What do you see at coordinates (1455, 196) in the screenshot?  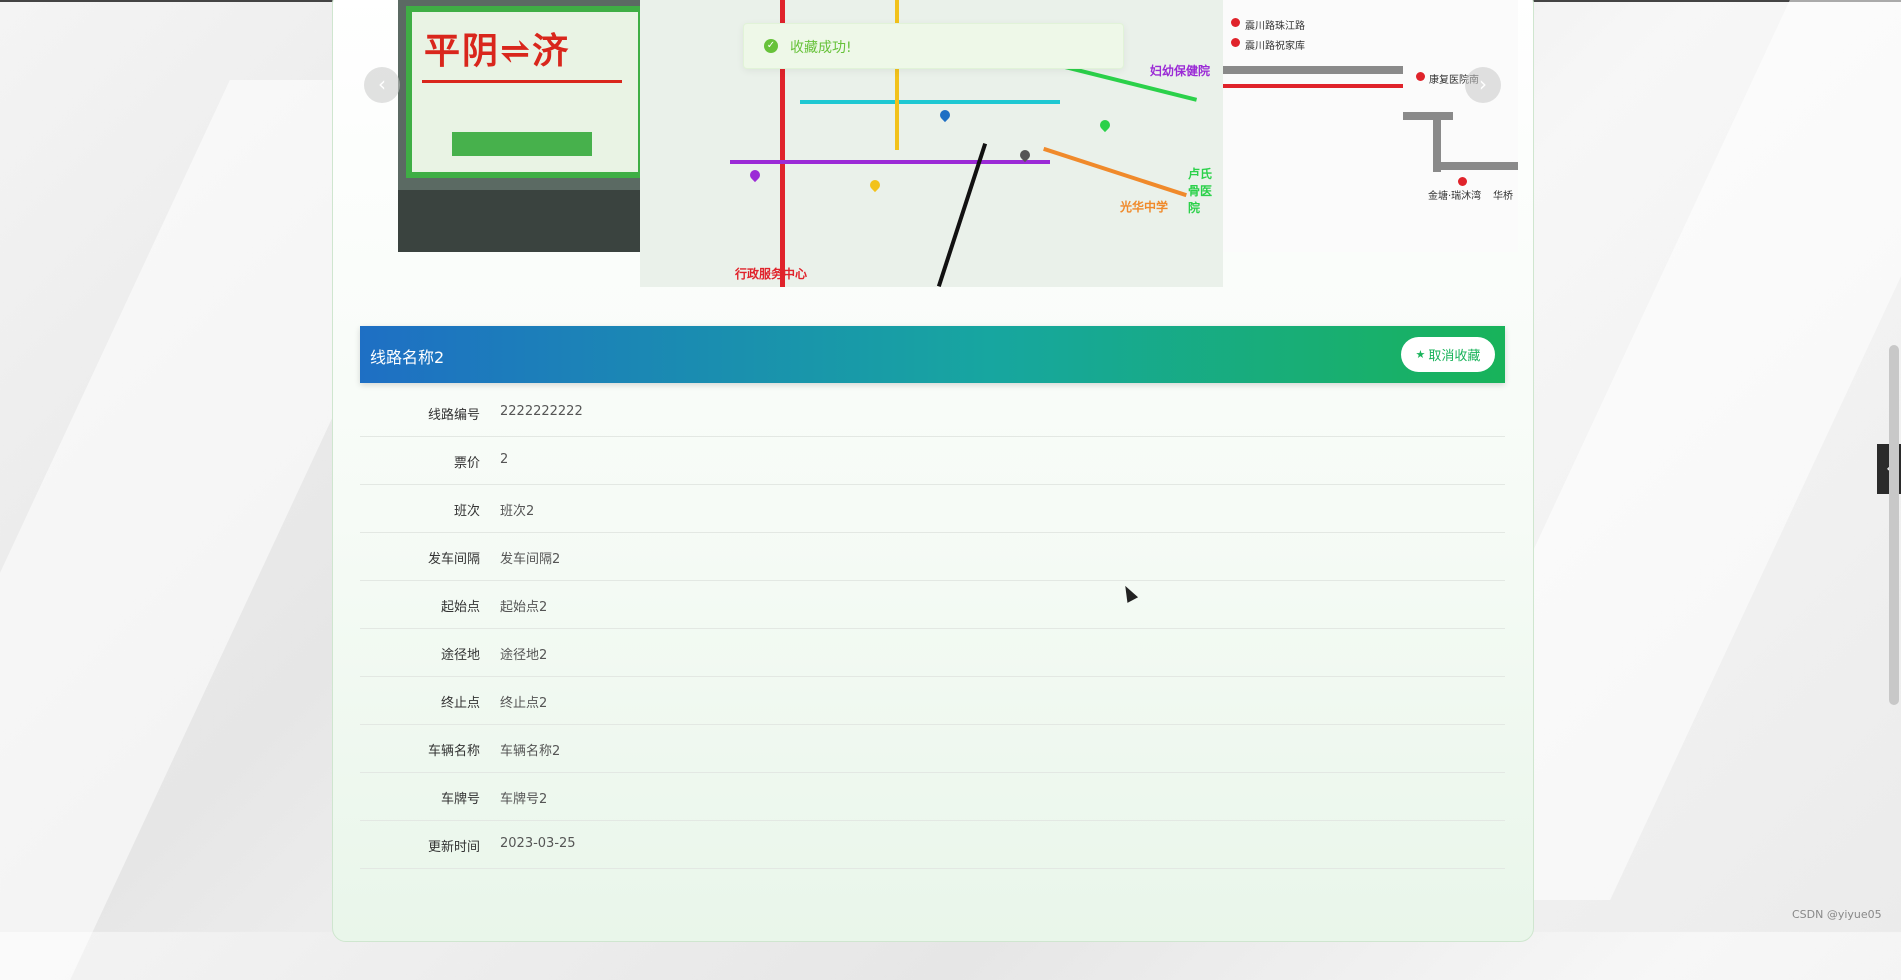 I see `station-label: 金塘·瑞沐湾` at bounding box center [1455, 196].